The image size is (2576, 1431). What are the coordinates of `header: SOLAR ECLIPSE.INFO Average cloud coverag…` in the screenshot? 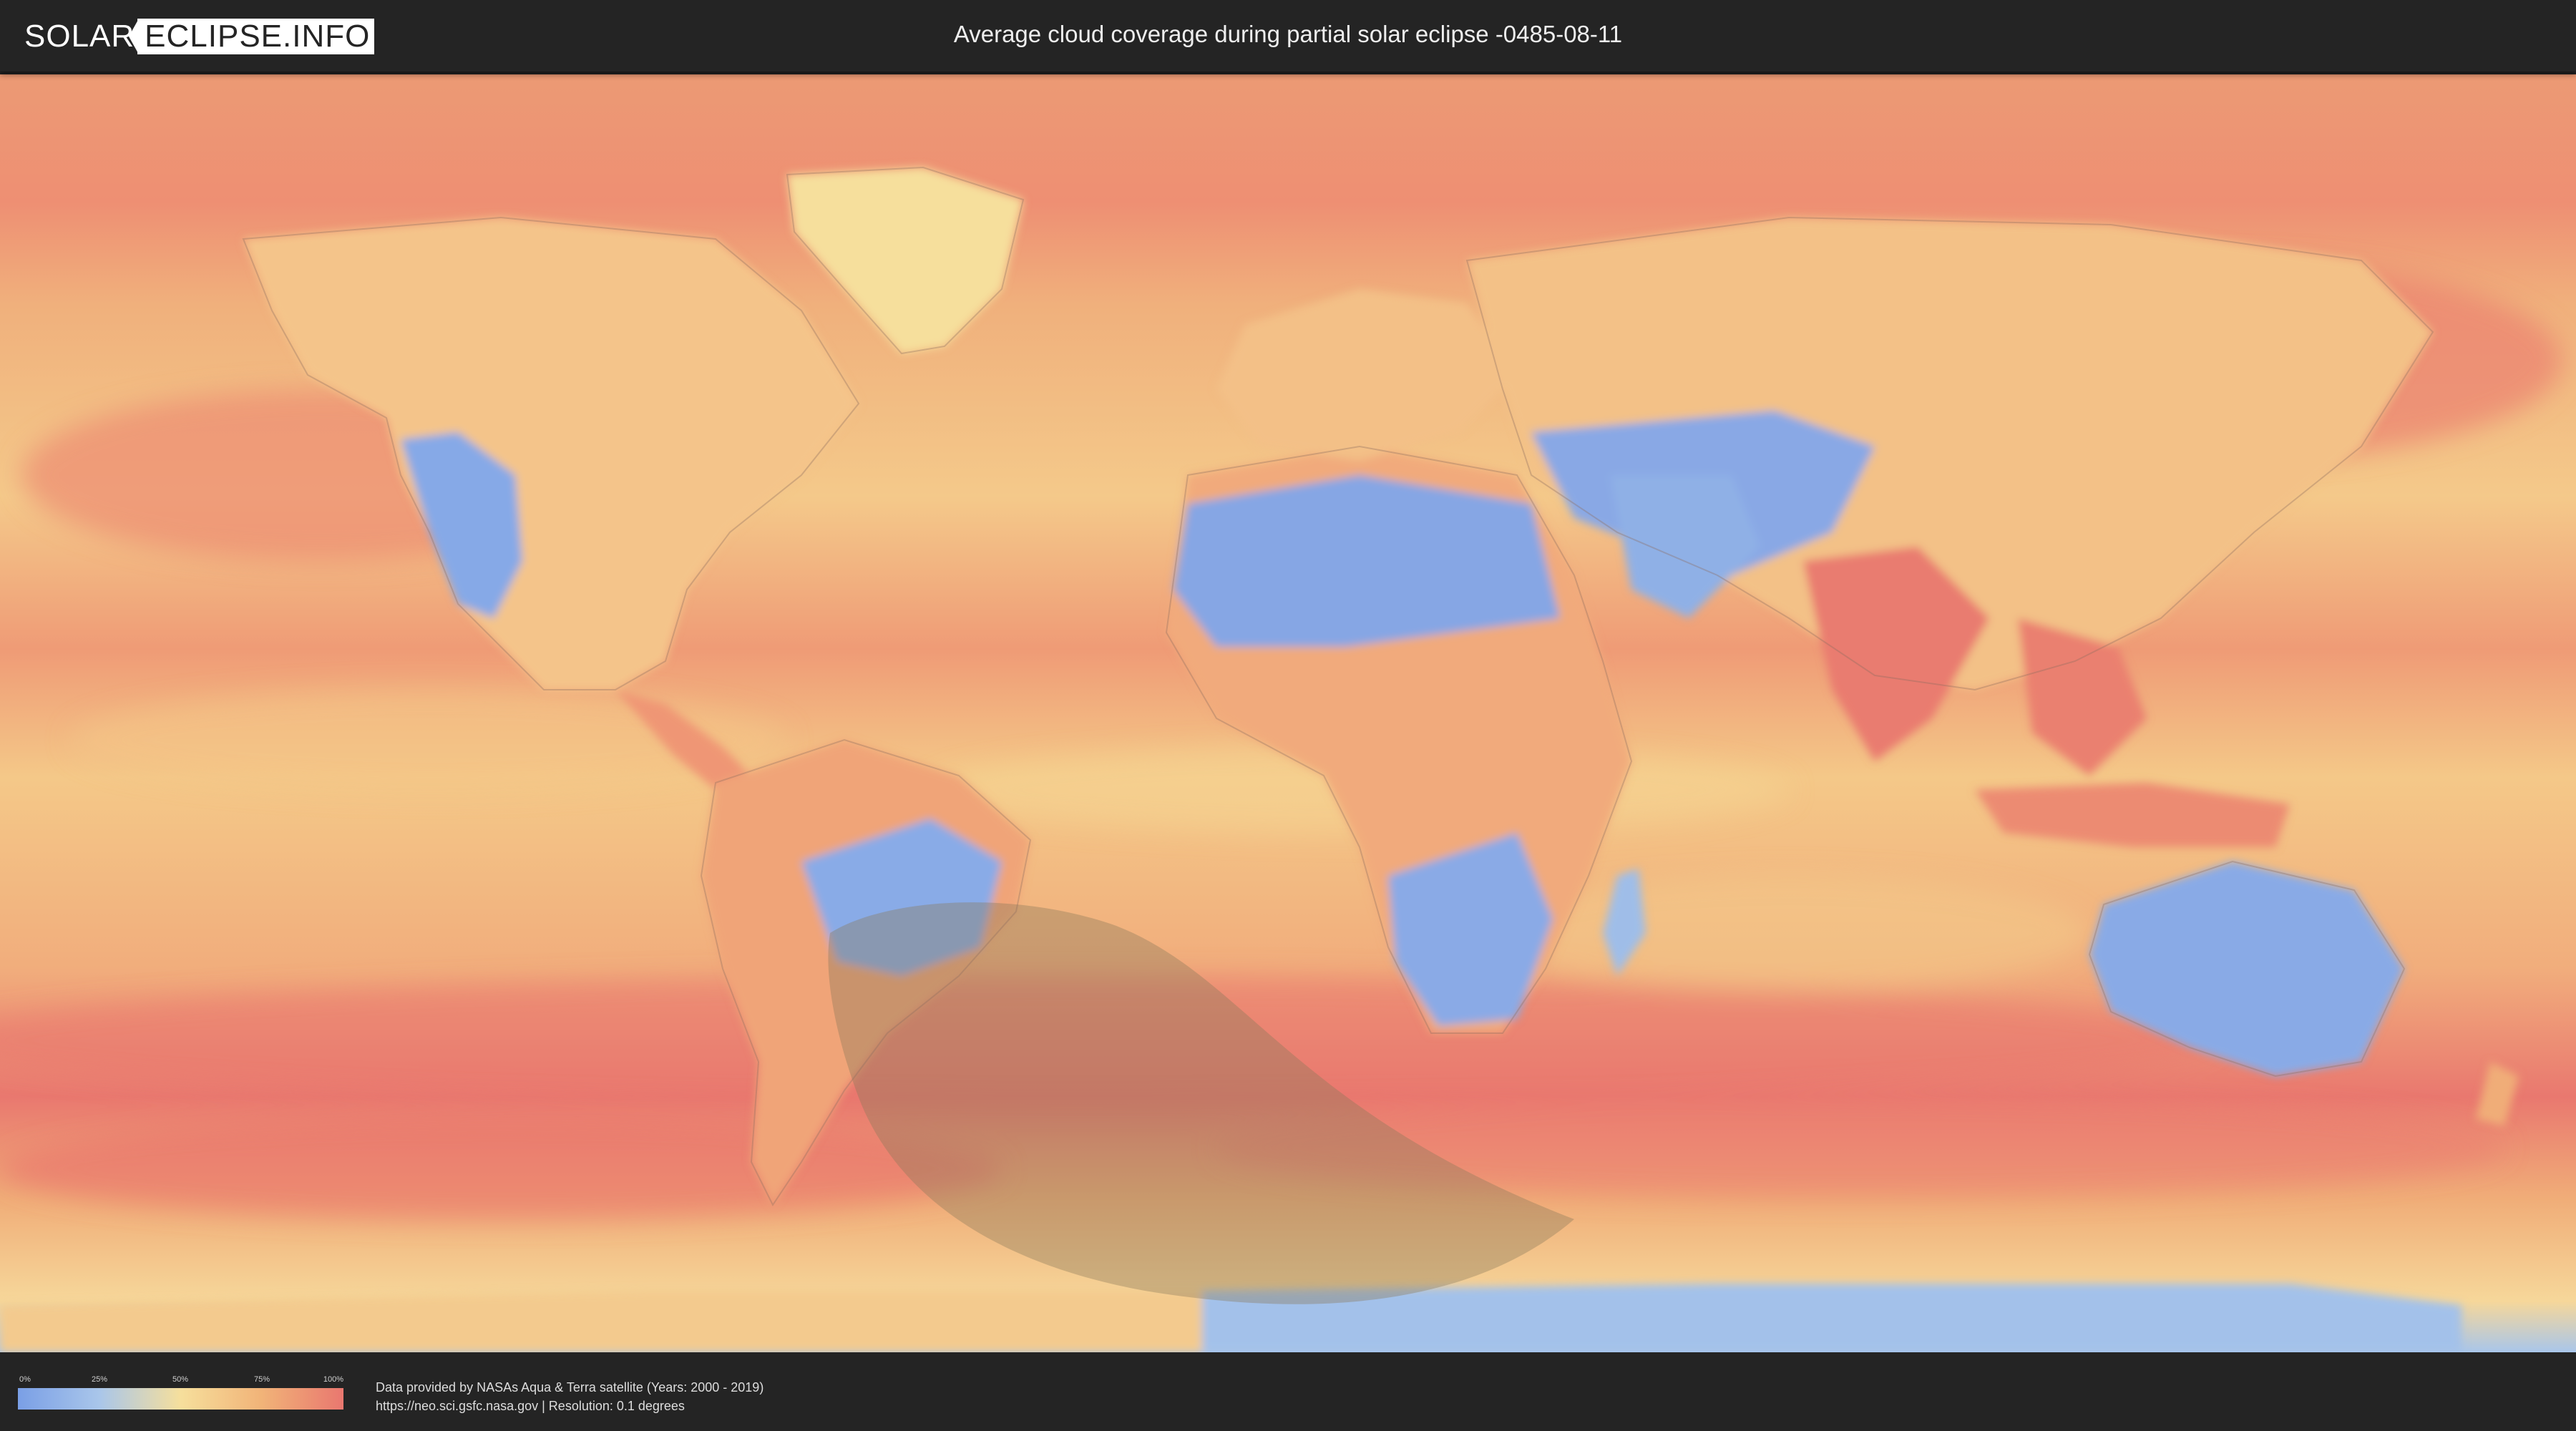 It's located at (1288, 36).